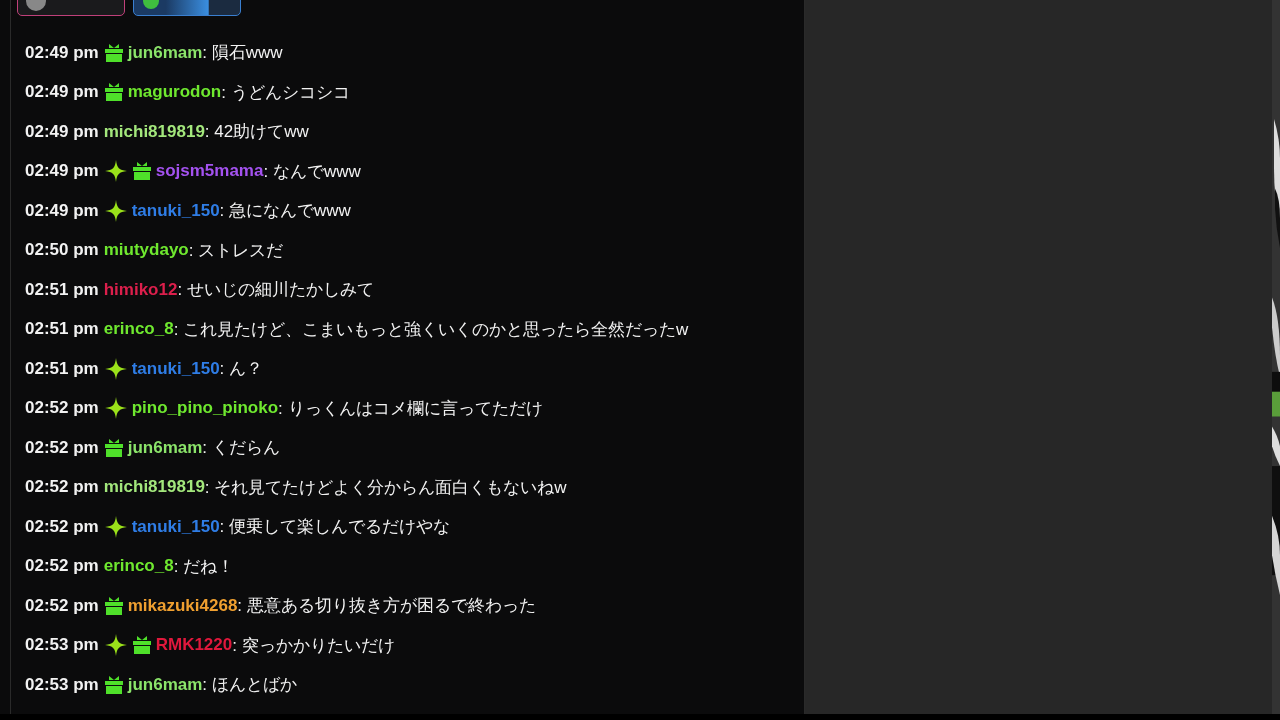  What do you see at coordinates (204, 566) in the screenshot?
I see `message-text: : だね！` at bounding box center [204, 566].